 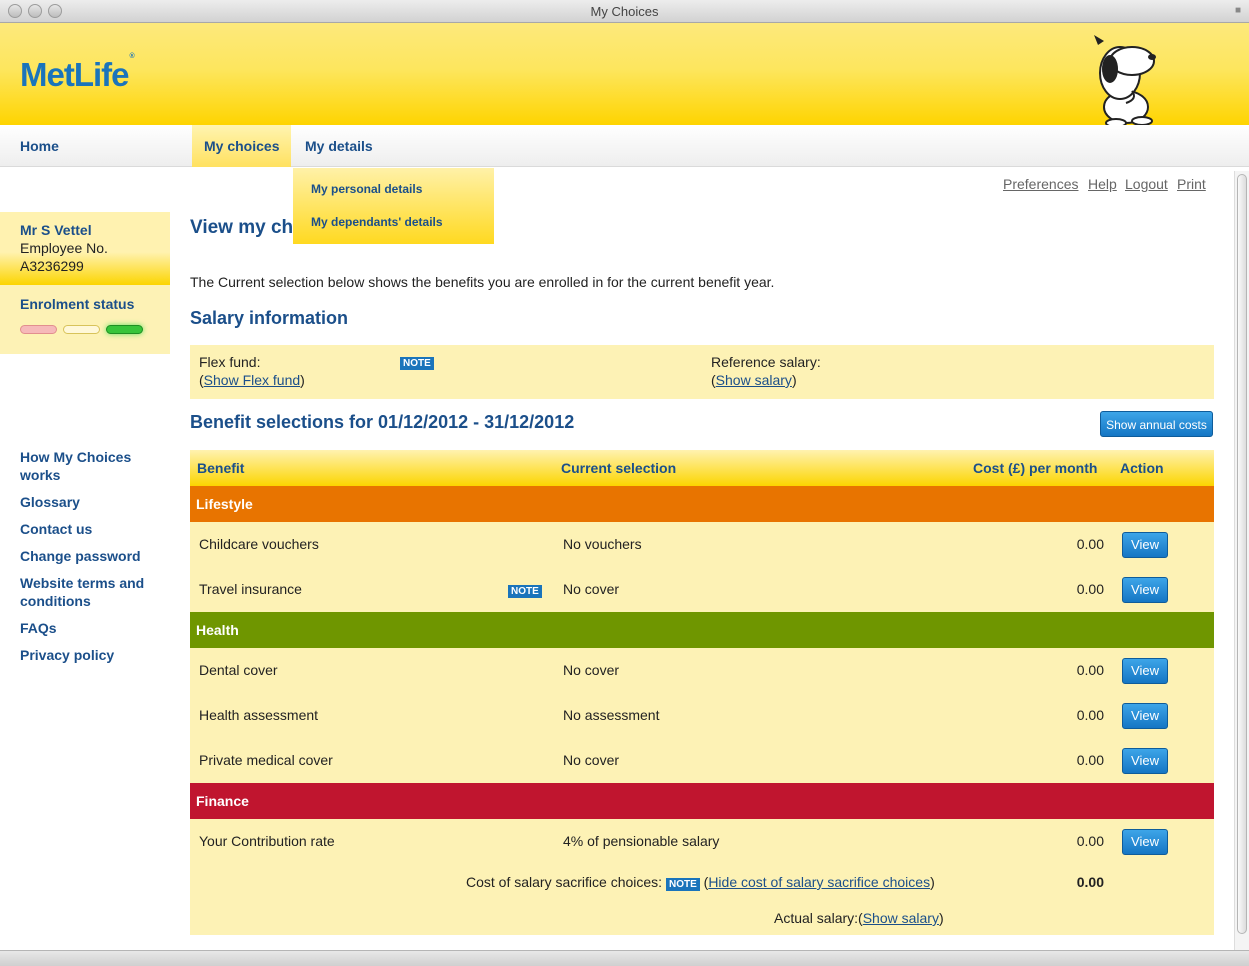 I want to click on flex-fund-note-badge: NOTE, so click(x=417, y=363).